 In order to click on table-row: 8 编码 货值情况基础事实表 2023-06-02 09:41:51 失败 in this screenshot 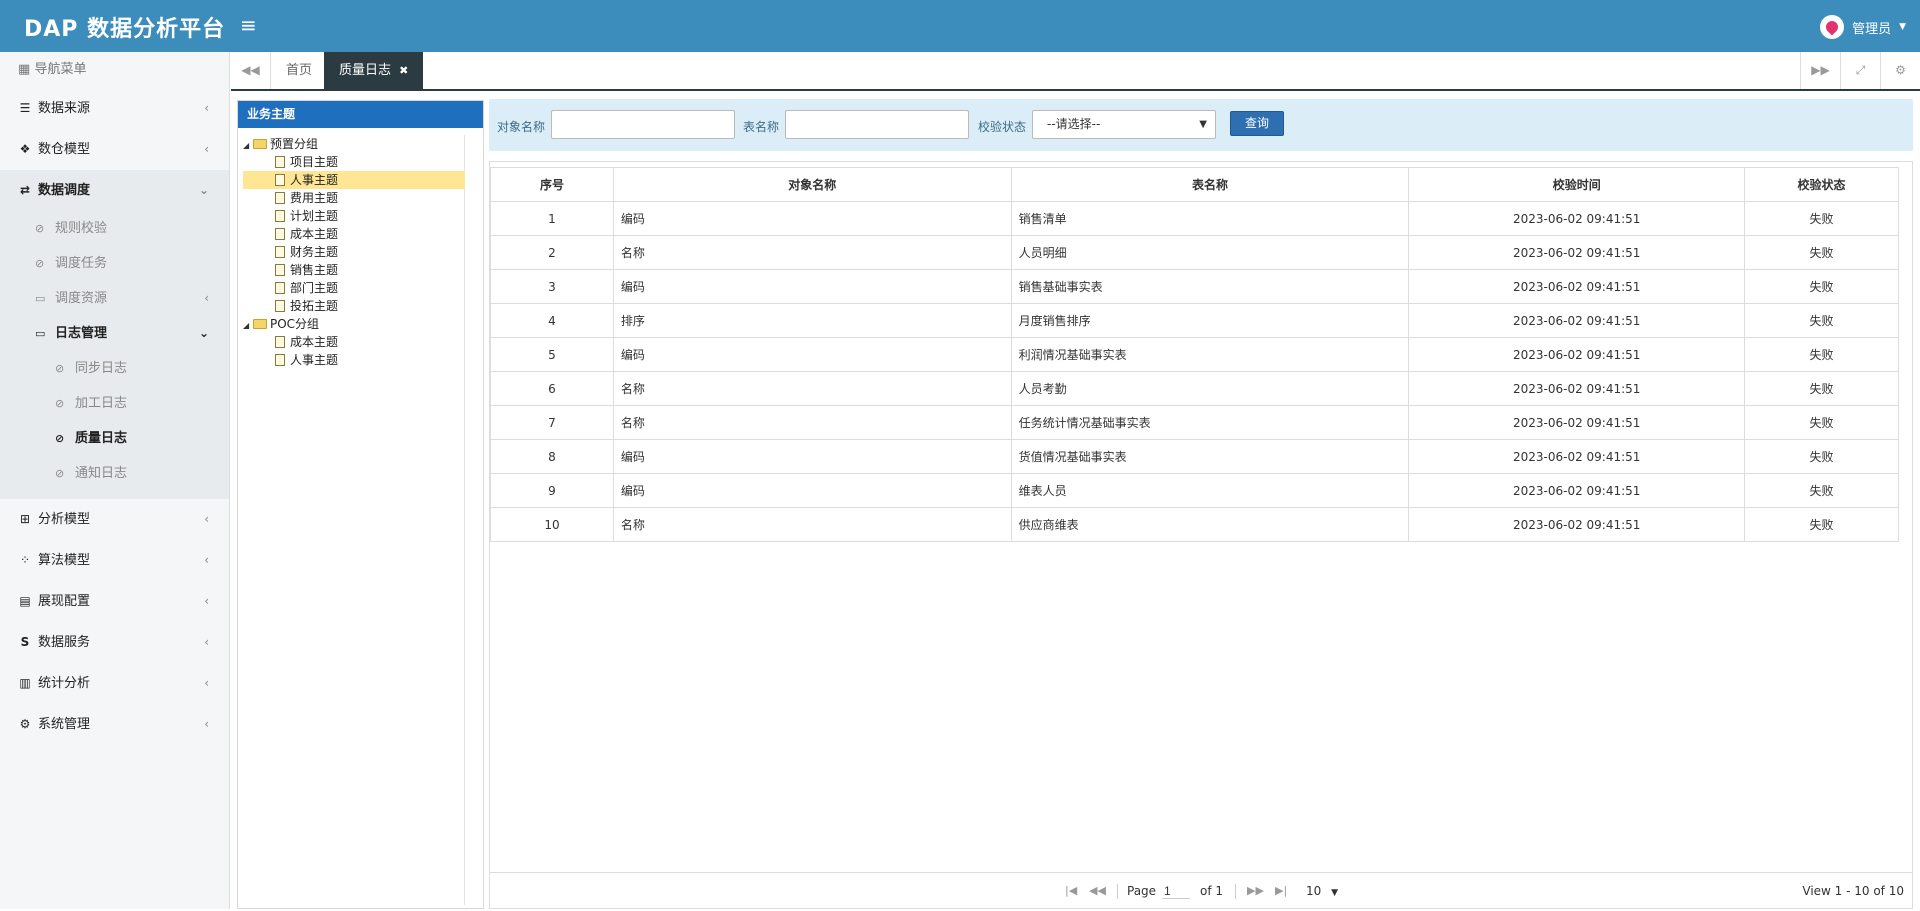, I will do `click(1194, 456)`.